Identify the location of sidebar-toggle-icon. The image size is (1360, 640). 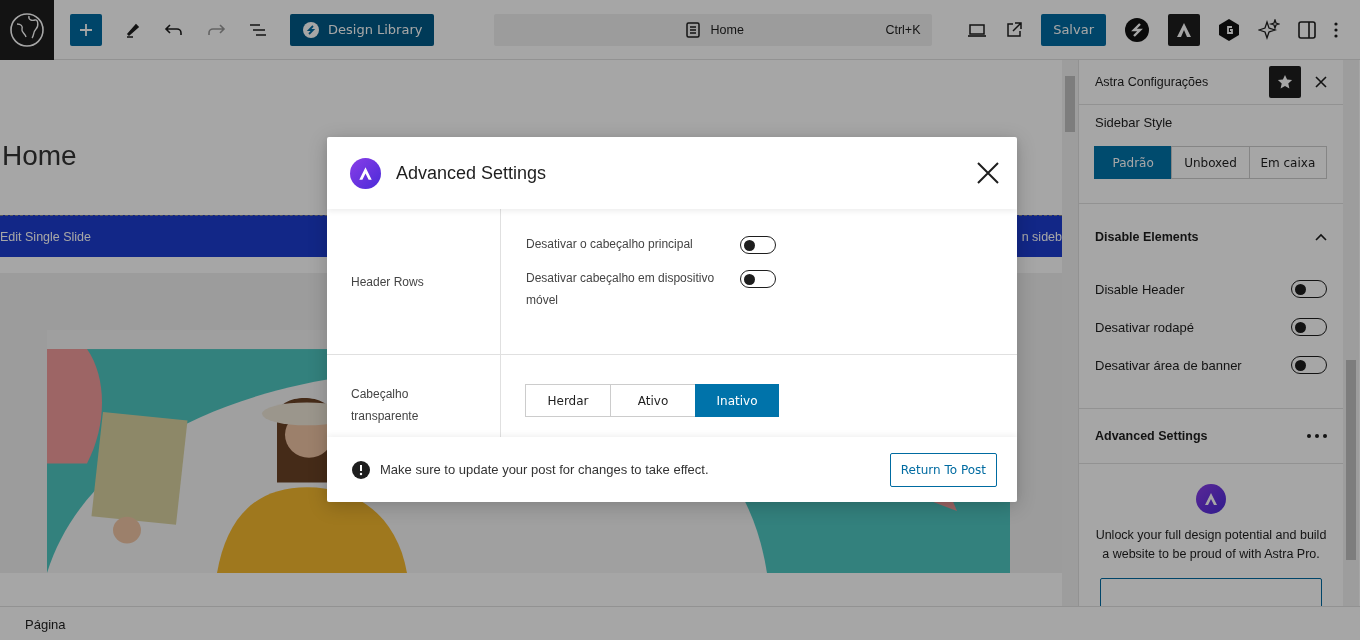
(1307, 29).